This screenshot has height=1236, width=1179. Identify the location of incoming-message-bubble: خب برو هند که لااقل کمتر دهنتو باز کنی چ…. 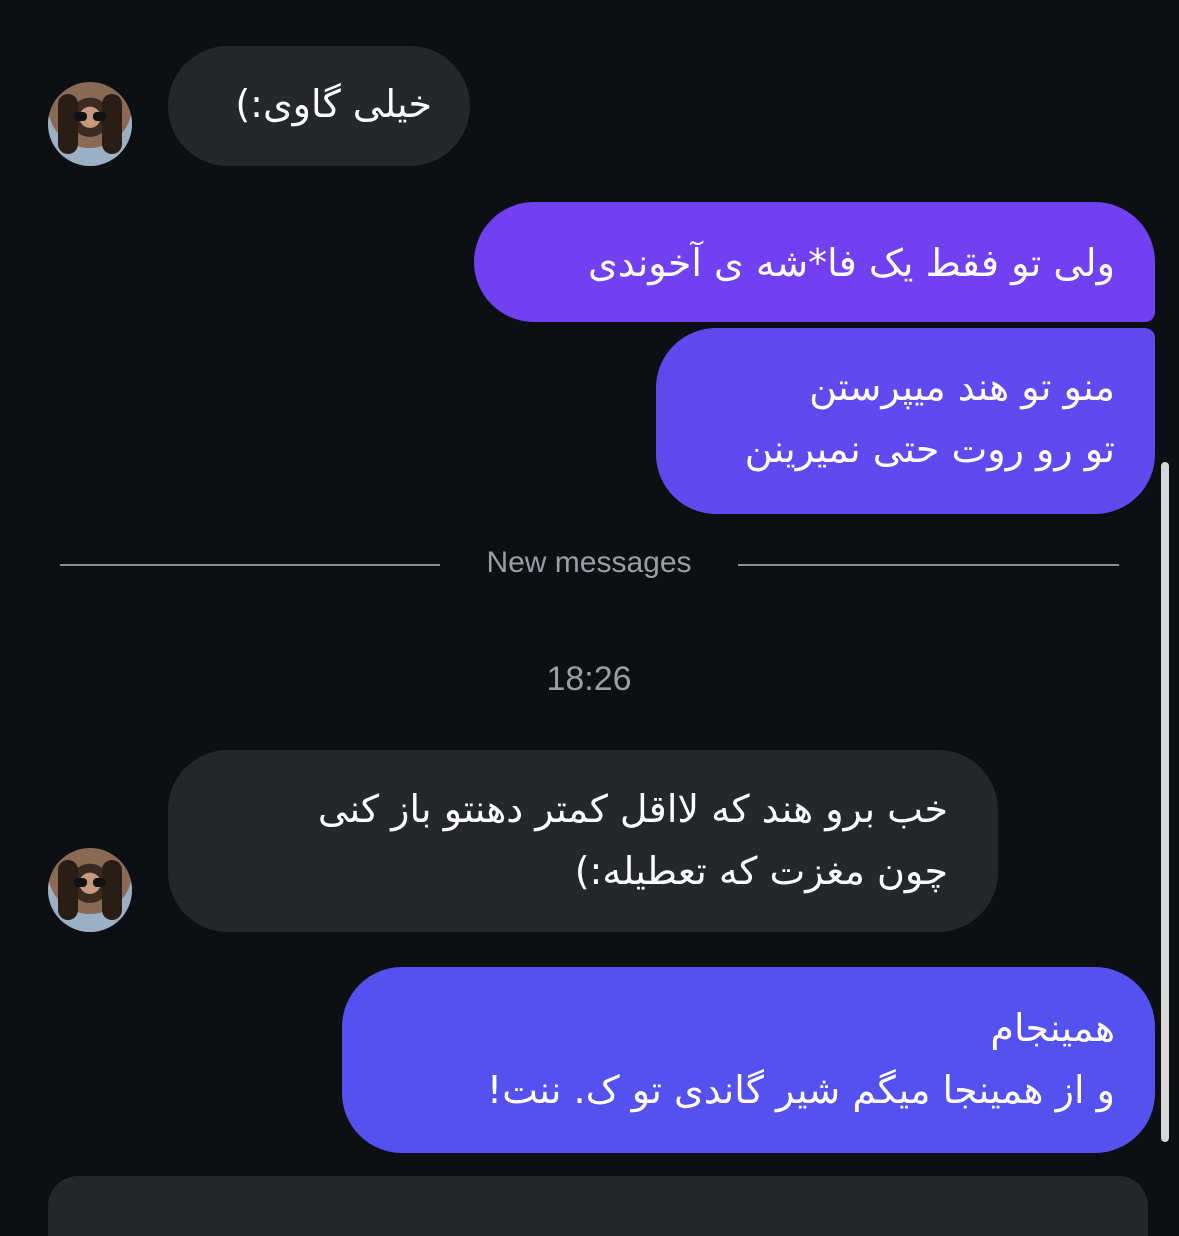
(583, 841).